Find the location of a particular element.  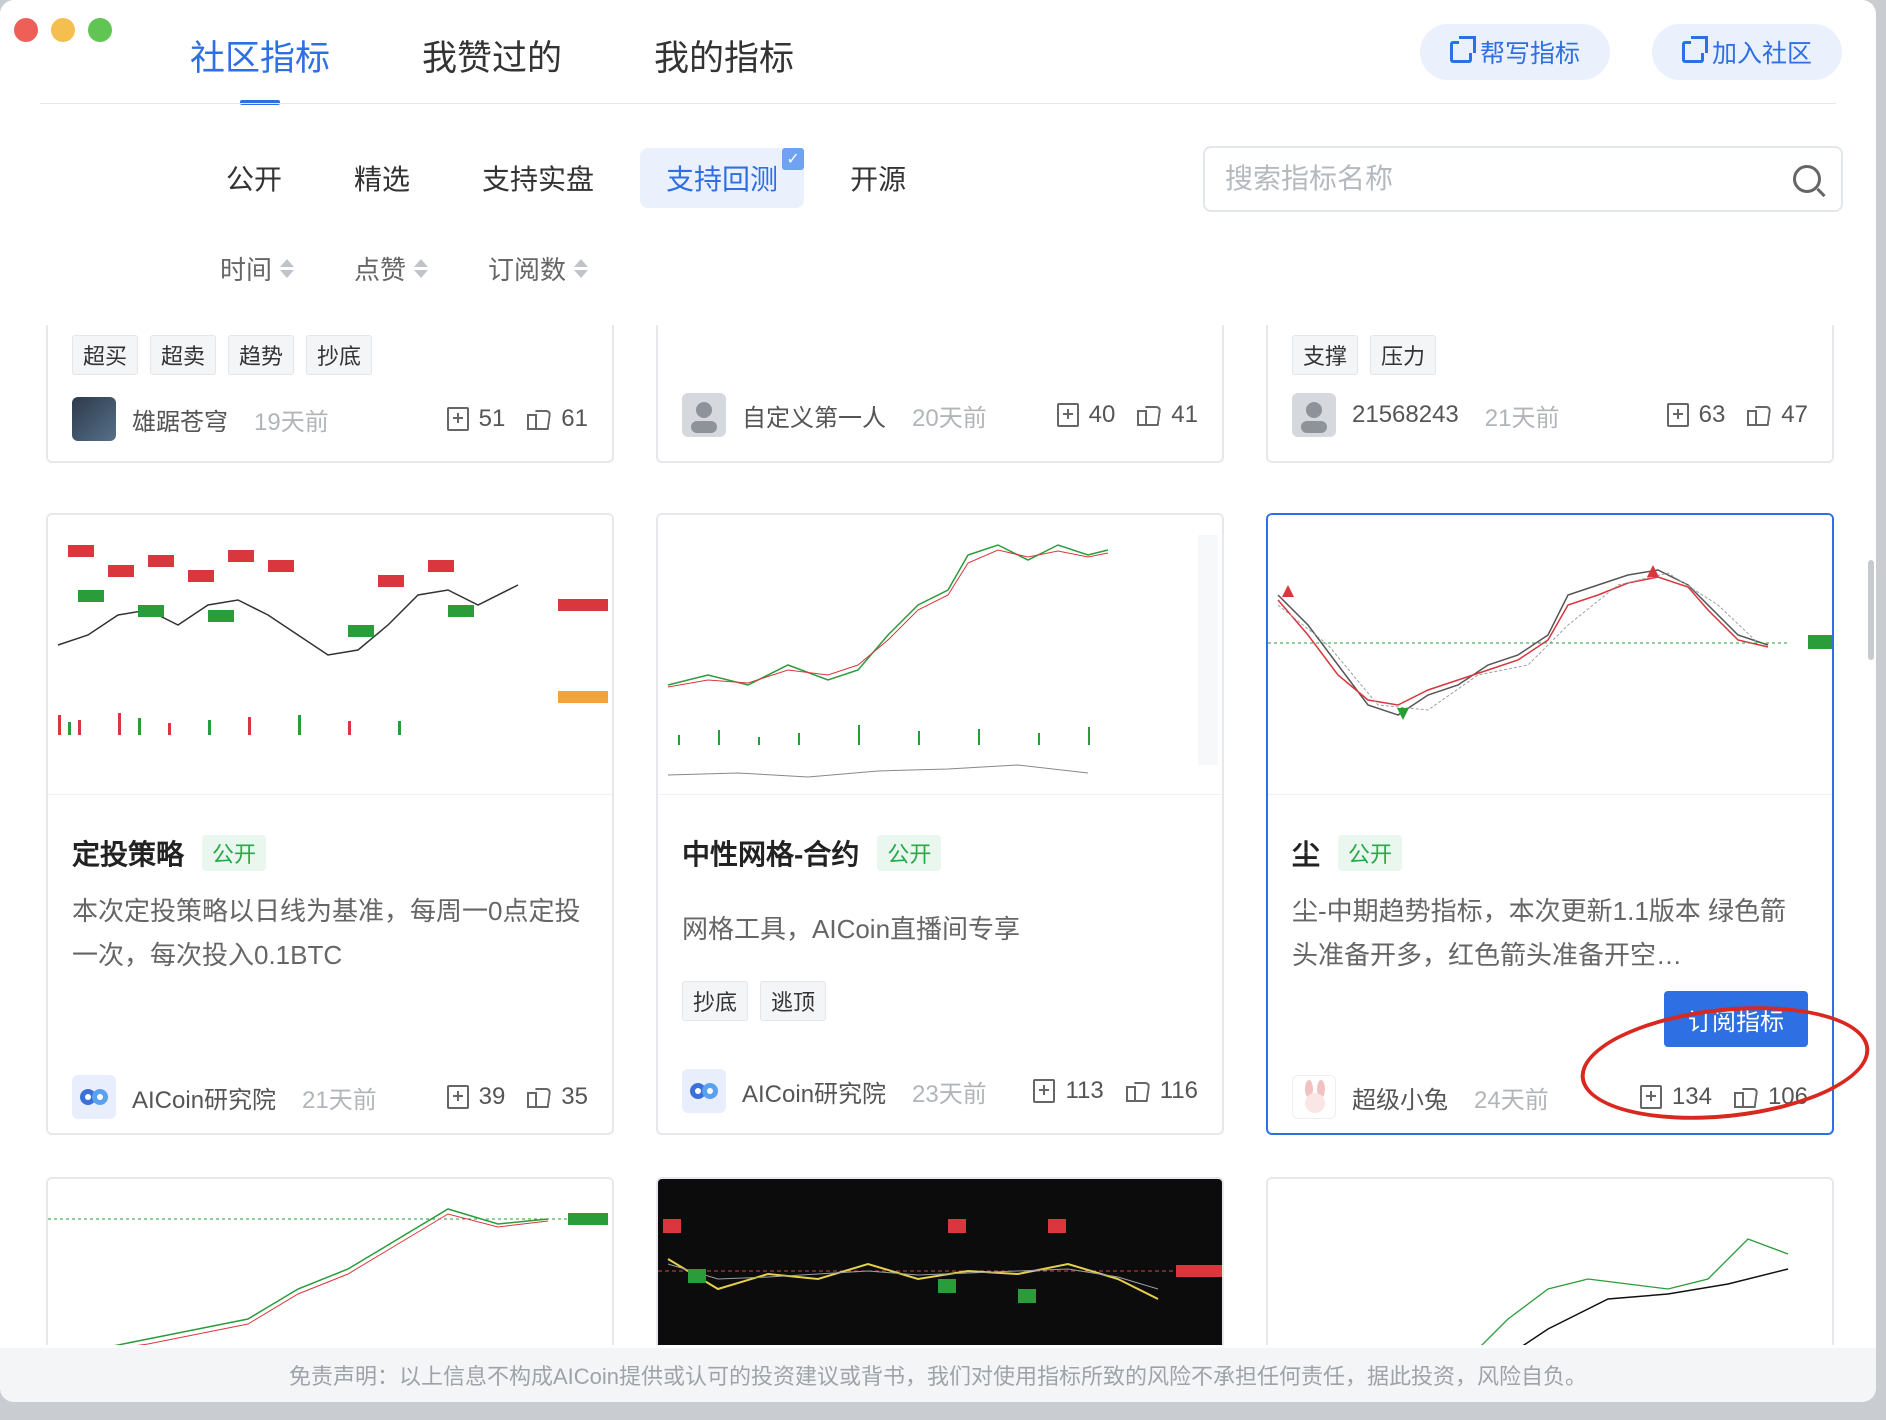

filter-public: 公开 is located at coordinates (254, 178).